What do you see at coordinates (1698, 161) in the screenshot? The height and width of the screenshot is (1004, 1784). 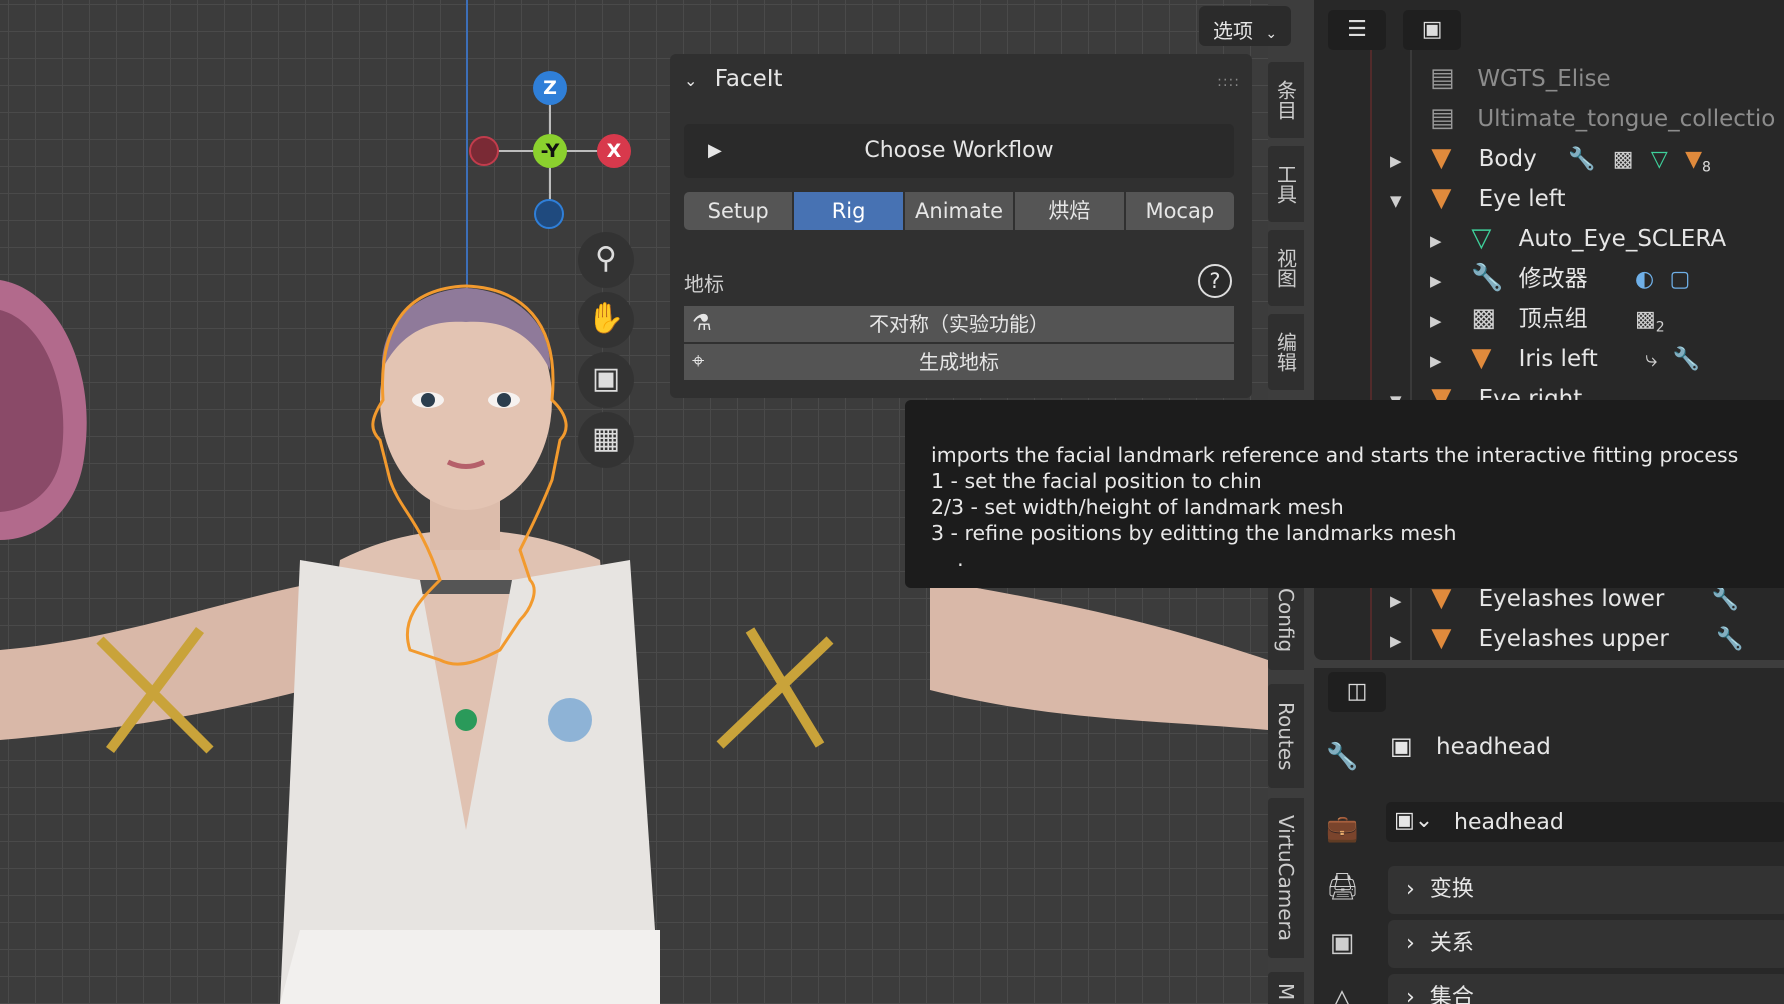 I see `material-badge-icon: ▼8` at bounding box center [1698, 161].